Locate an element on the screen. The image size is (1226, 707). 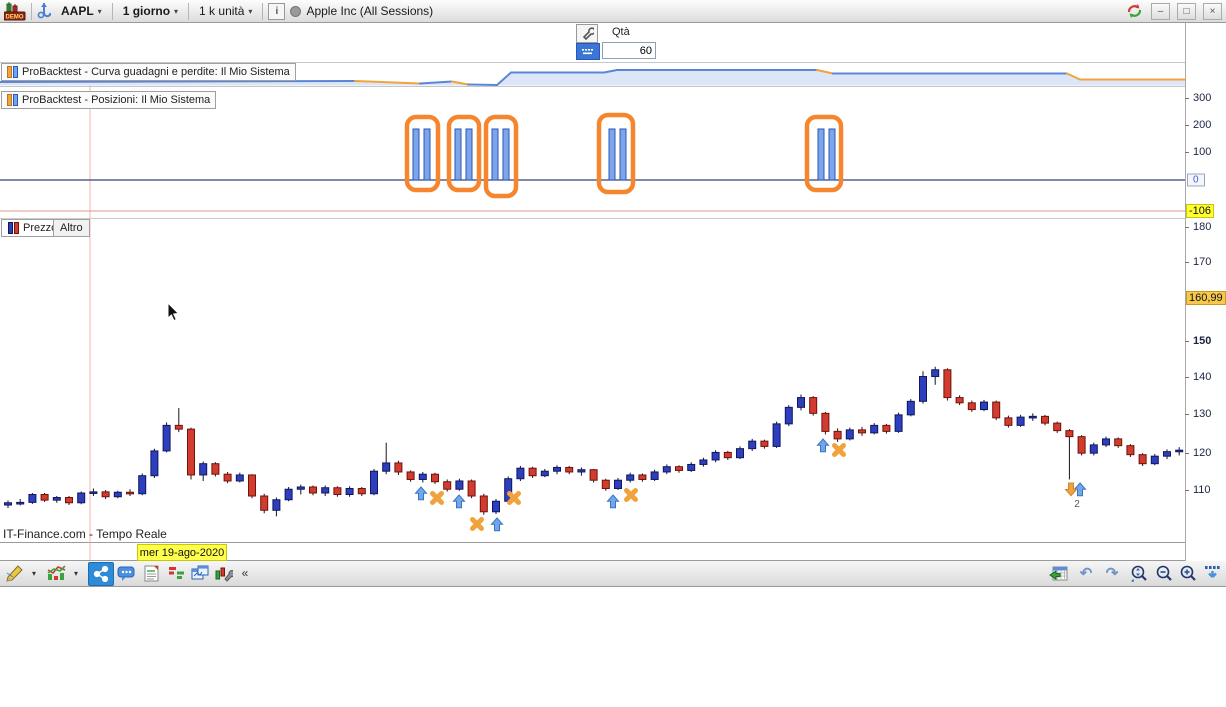
last-price-tag: 160,99 is located at coordinates (1206, 298).